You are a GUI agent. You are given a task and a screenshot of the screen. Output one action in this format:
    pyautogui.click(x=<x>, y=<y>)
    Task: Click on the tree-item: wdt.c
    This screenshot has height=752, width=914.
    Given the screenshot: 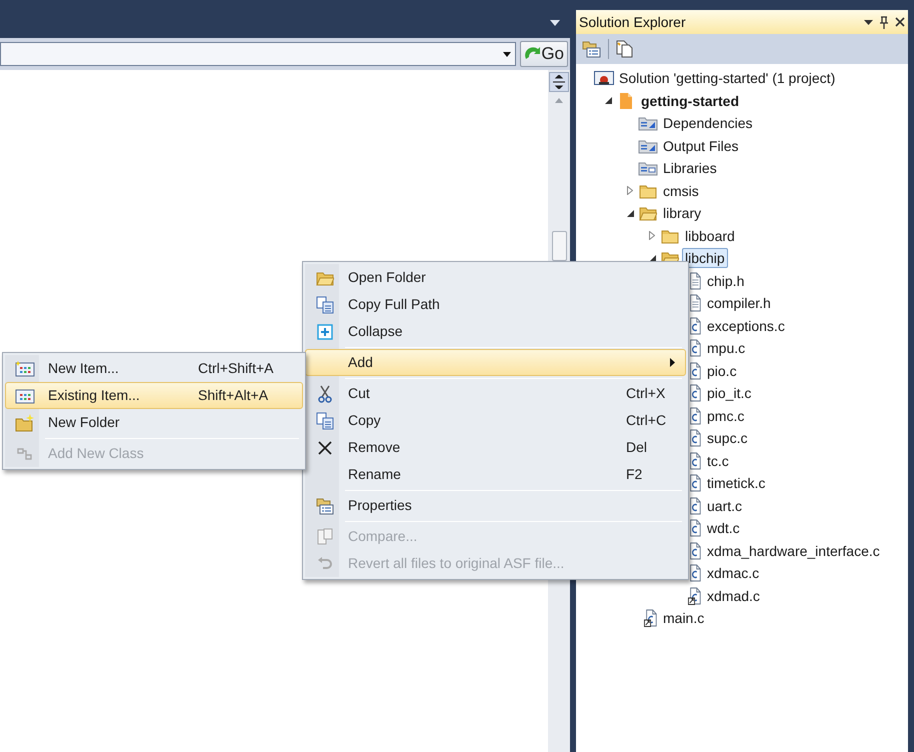 What is the action you would take?
    pyautogui.click(x=723, y=528)
    